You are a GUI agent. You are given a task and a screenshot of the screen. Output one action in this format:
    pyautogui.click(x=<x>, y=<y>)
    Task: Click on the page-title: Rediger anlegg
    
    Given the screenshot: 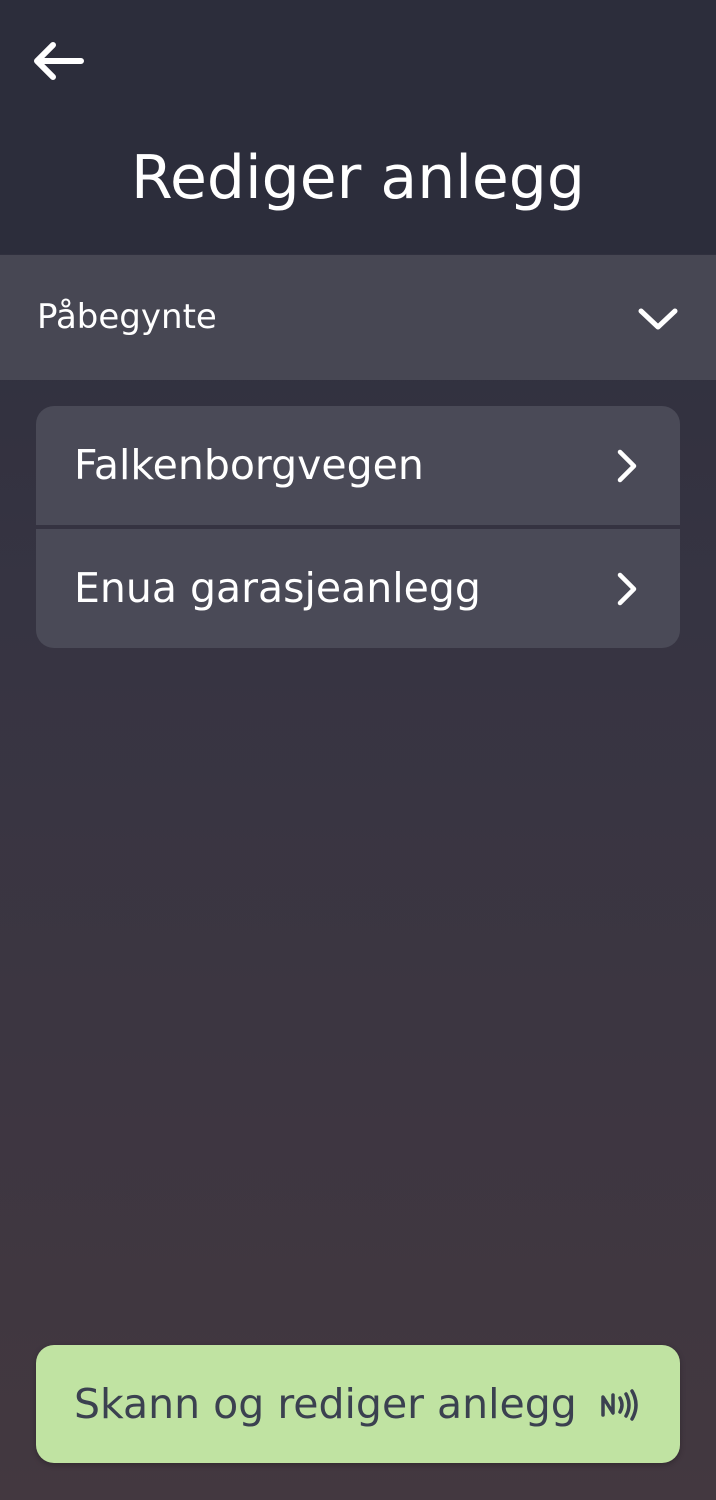 What is the action you would take?
    pyautogui.click(x=358, y=178)
    